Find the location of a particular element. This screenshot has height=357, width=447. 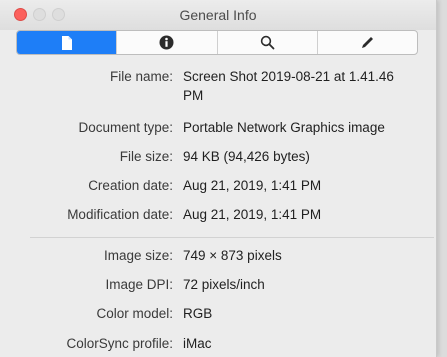

modification-date-label: Modification date: is located at coordinates (120, 214).